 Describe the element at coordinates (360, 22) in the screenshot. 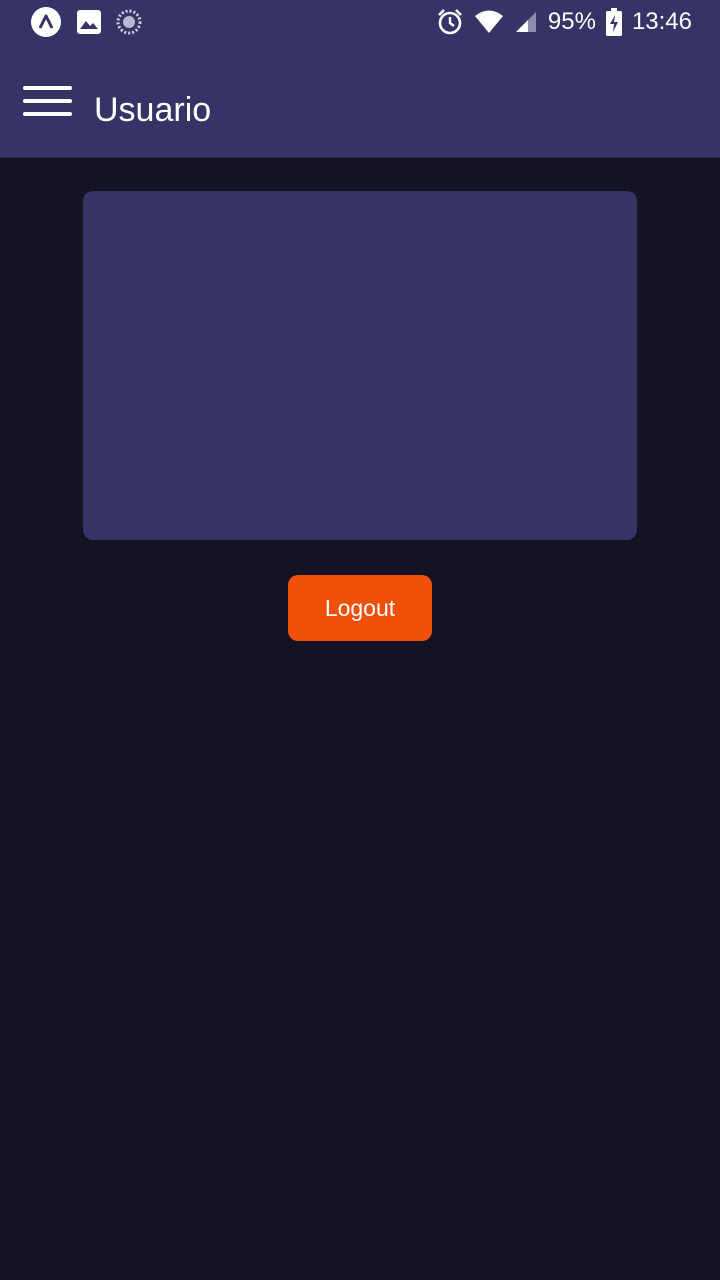

I see `status-bar: 95% 13:46` at that location.